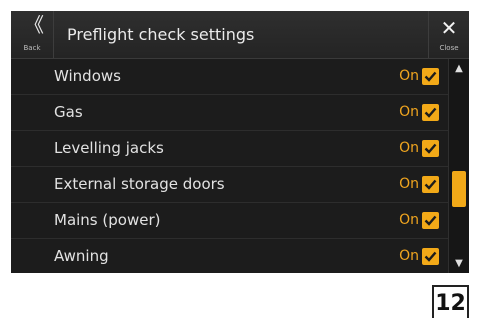 The image size is (477, 321). I want to click on back-button: 《 Back, so click(32, 34).